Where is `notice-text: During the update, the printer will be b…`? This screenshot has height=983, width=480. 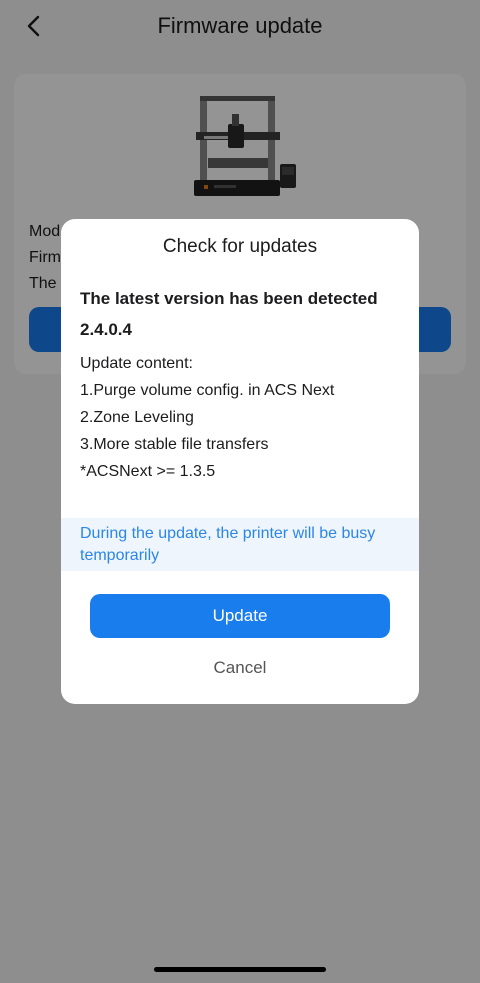 notice-text: During the update, the printer will be b… is located at coordinates (228, 544).